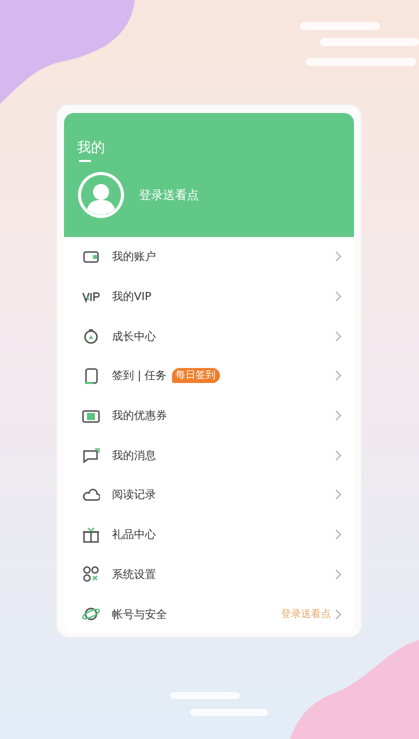 The height and width of the screenshot is (739, 419). Describe the element at coordinates (91, 375) in the screenshot. I see `phone-icon` at that location.